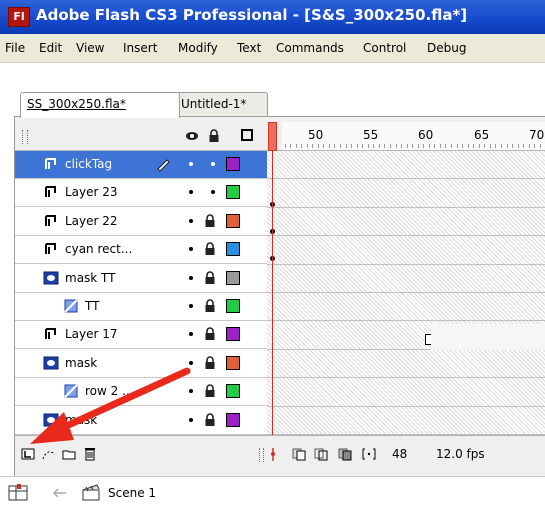 This screenshot has height=508, width=545. I want to click on frame-rate-value: 12.0 fps, so click(460, 454).